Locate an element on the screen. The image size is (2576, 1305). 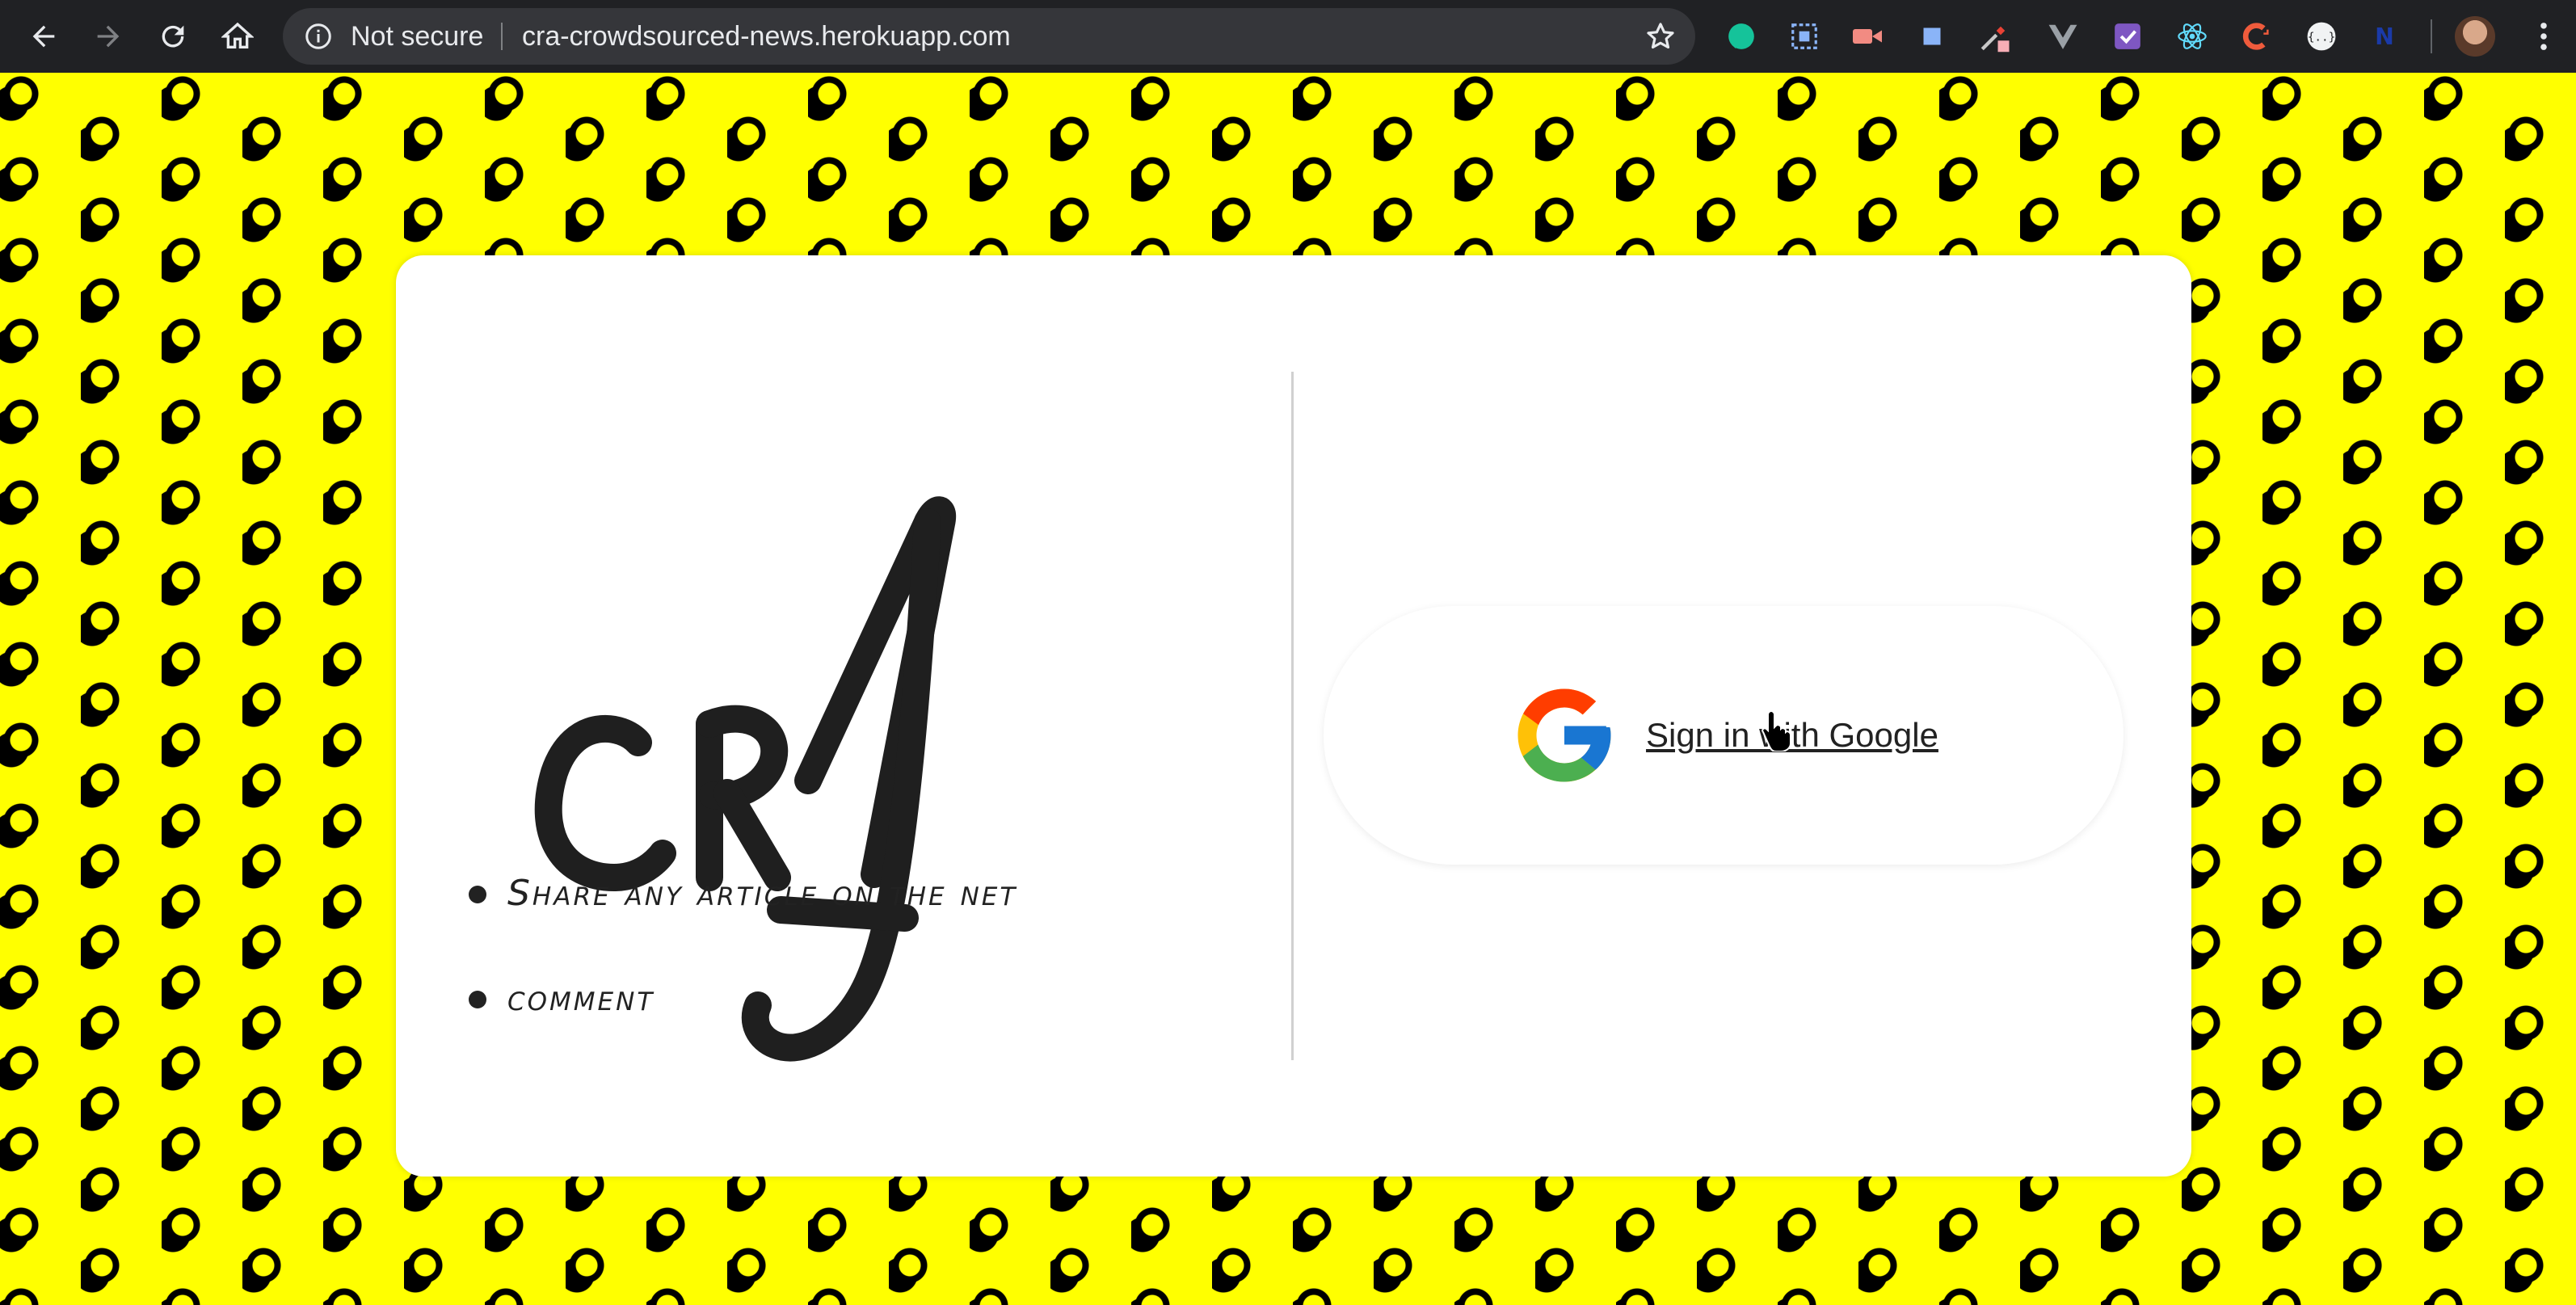
feature-text: comment is located at coordinates (581, 998).